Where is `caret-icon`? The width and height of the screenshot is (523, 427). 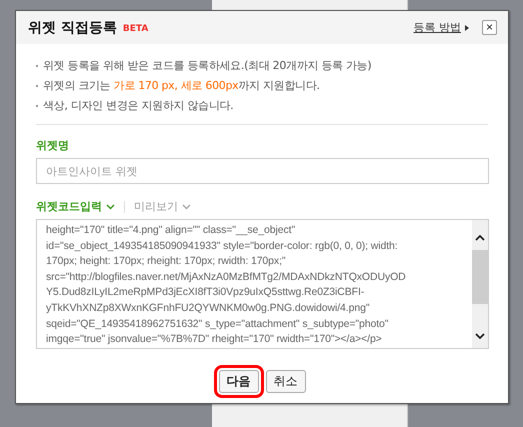
caret-icon is located at coordinates (467, 27).